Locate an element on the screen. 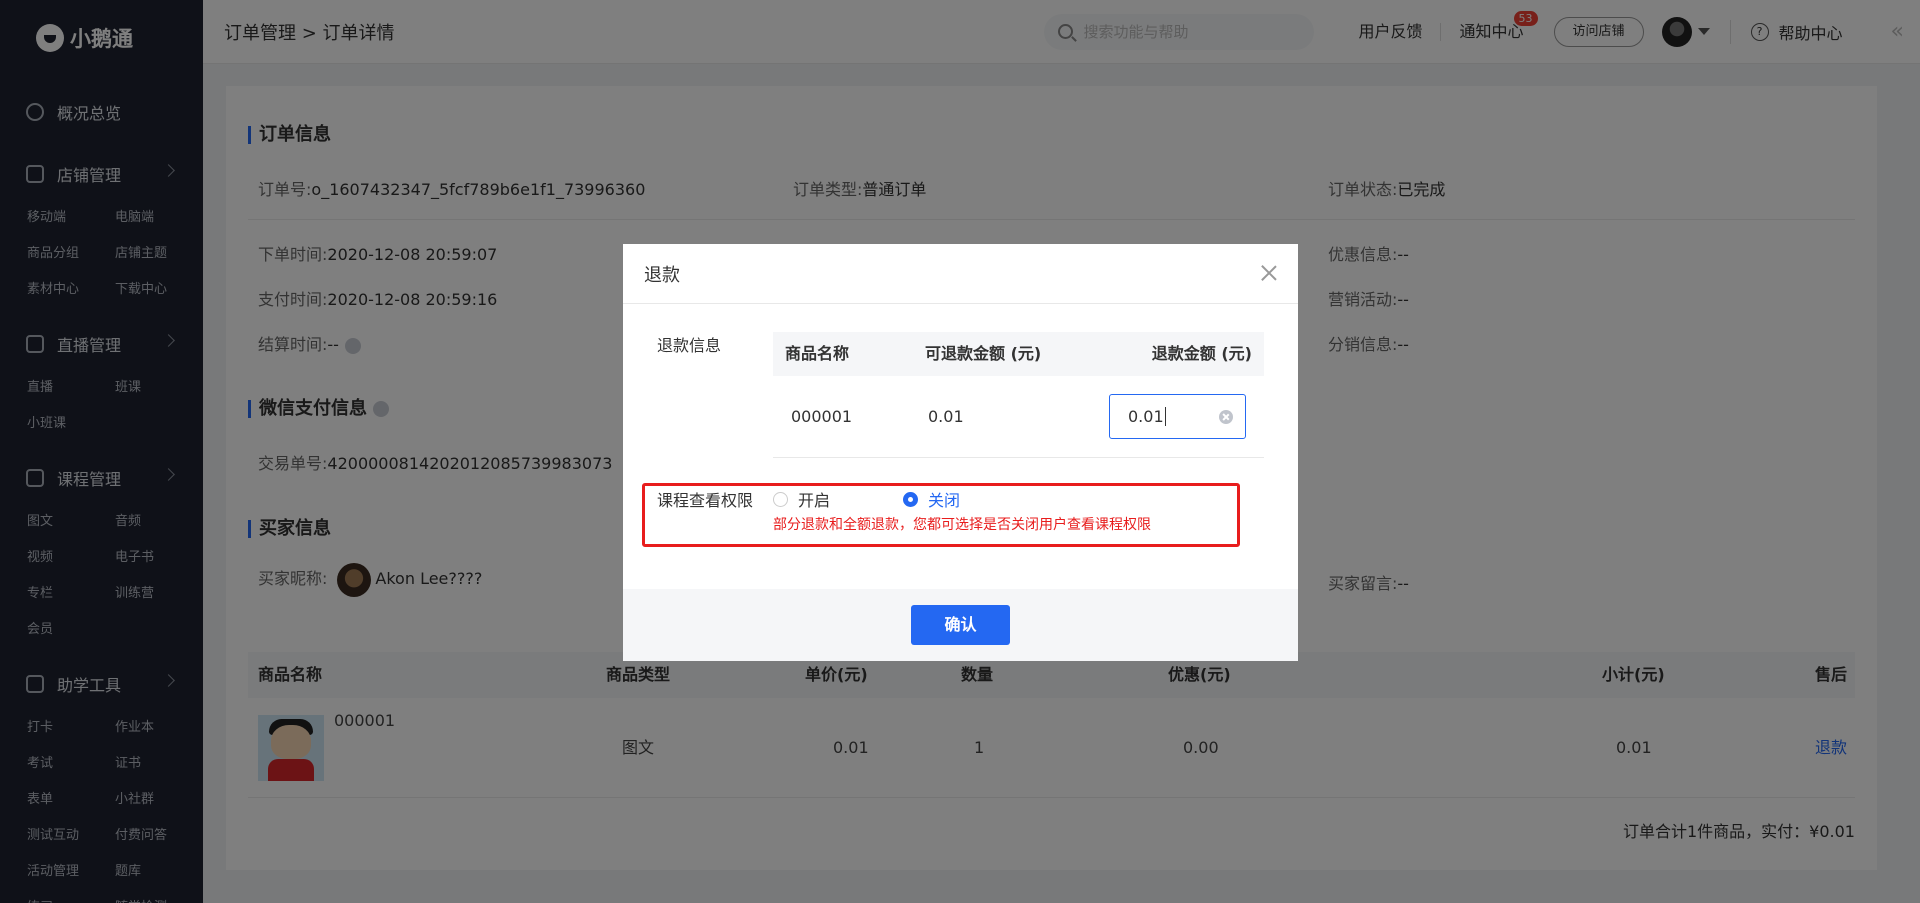 This screenshot has height=903, width=1920. dialog-header: 退款 is located at coordinates (960, 274).